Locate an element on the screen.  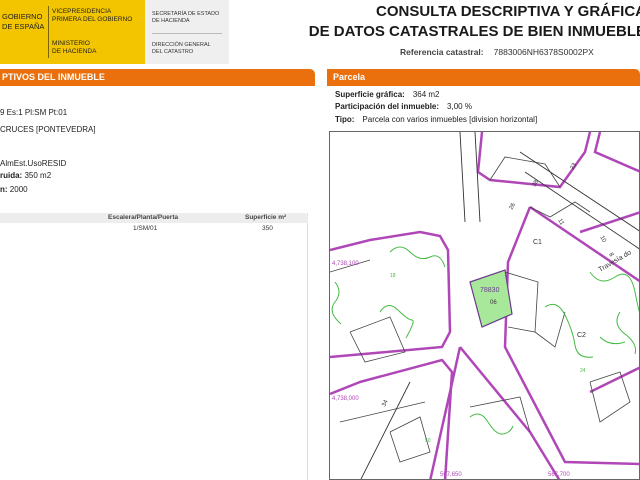
section-title-datos: PTIVOS DEL INMUEBLE is located at coordinates (53, 77).